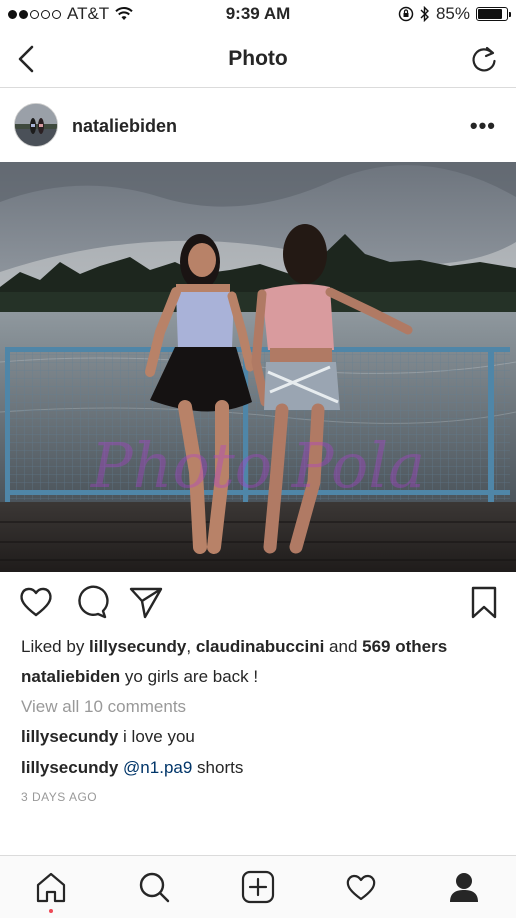  Describe the element at coordinates (361, 887) in the screenshot. I see `activity-heart-icon` at that location.